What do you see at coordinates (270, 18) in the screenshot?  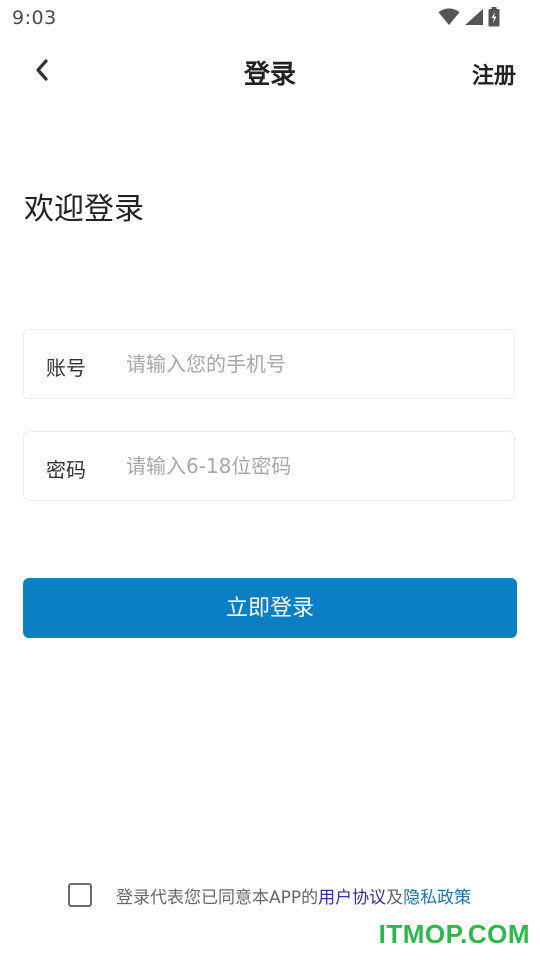 I see `status-bar: 9:03` at bounding box center [270, 18].